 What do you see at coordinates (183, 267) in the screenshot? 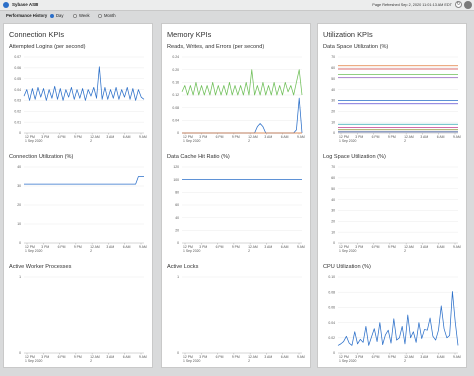
I see `chart-title: Active Locks` at bounding box center [183, 267].